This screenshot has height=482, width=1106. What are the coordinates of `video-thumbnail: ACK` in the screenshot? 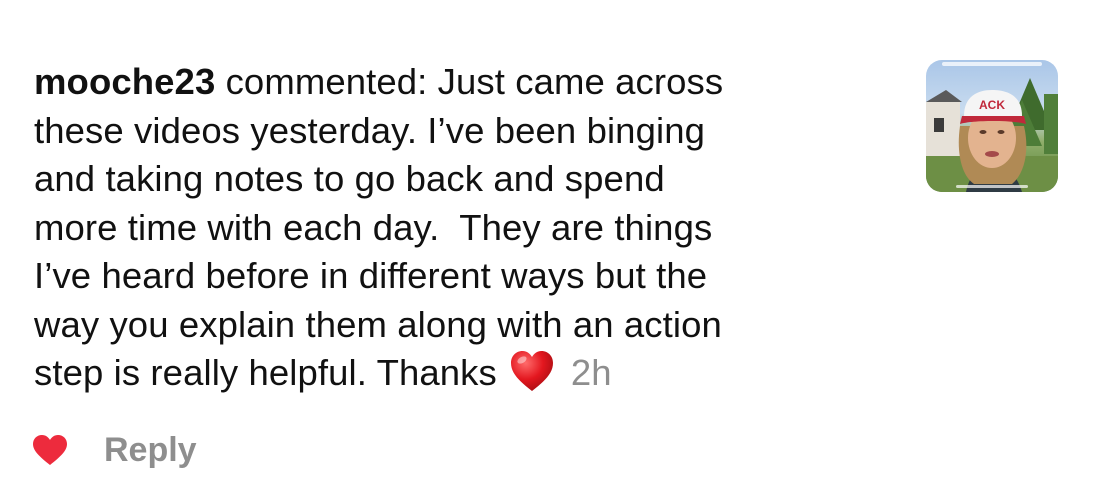 It's located at (992, 126).